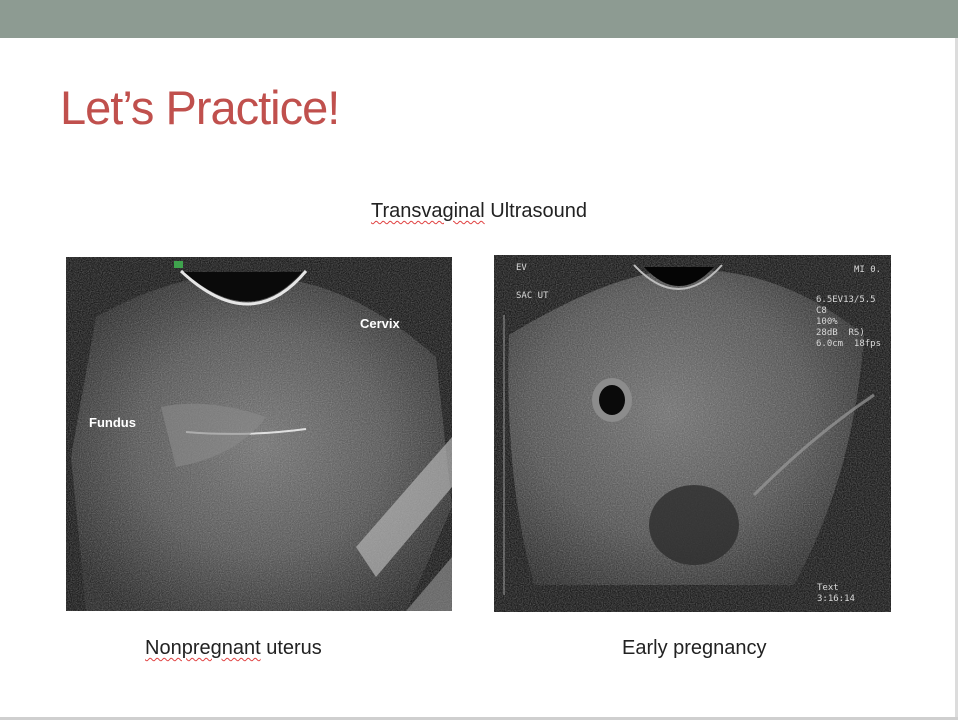  I want to click on label-fundus: Fundus, so click(112, 422).